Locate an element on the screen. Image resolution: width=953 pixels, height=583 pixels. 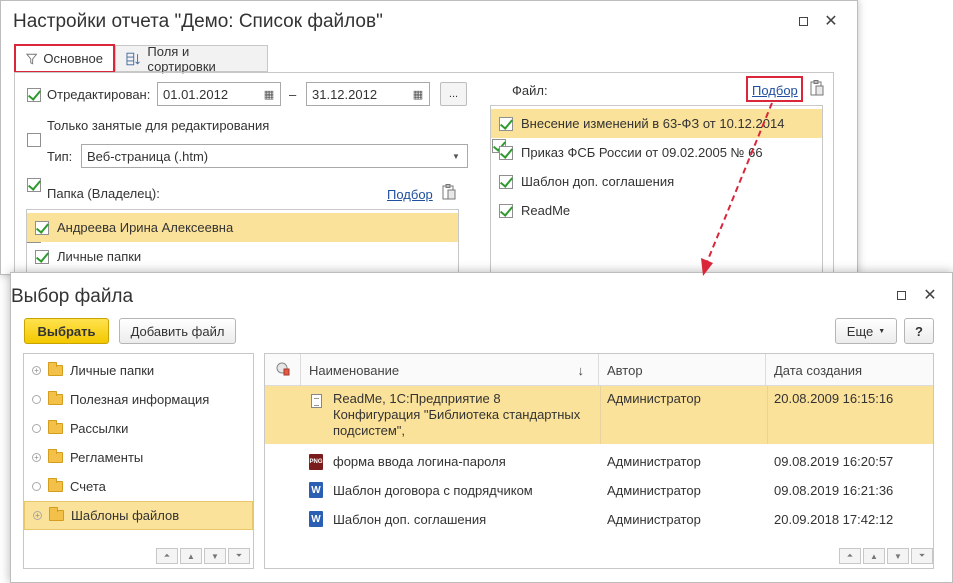
more-button: Еще ▼ is located at coordinates (866, 331).